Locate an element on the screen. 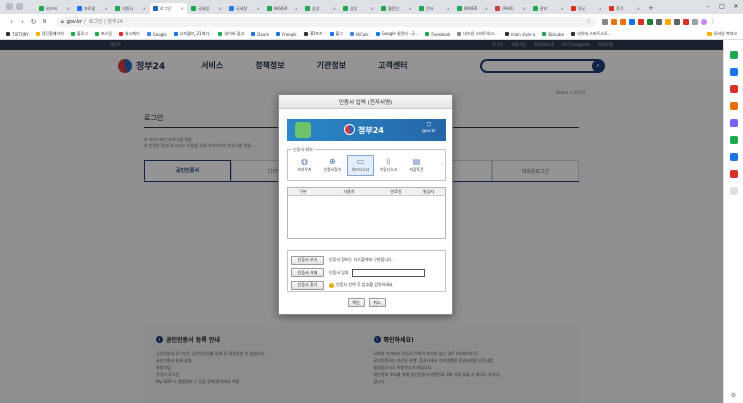 Image resolution: width=743 pixels, height=403 pixels. avatar is located at coordinates (704, 21).